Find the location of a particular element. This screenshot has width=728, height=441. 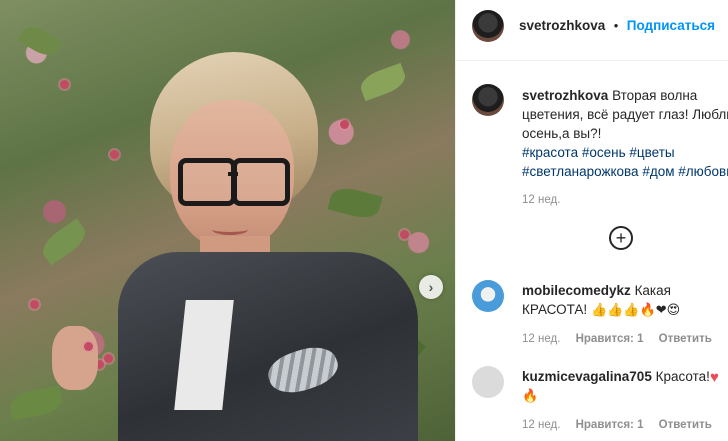

author-avatar is located at coordinates (488, 26).